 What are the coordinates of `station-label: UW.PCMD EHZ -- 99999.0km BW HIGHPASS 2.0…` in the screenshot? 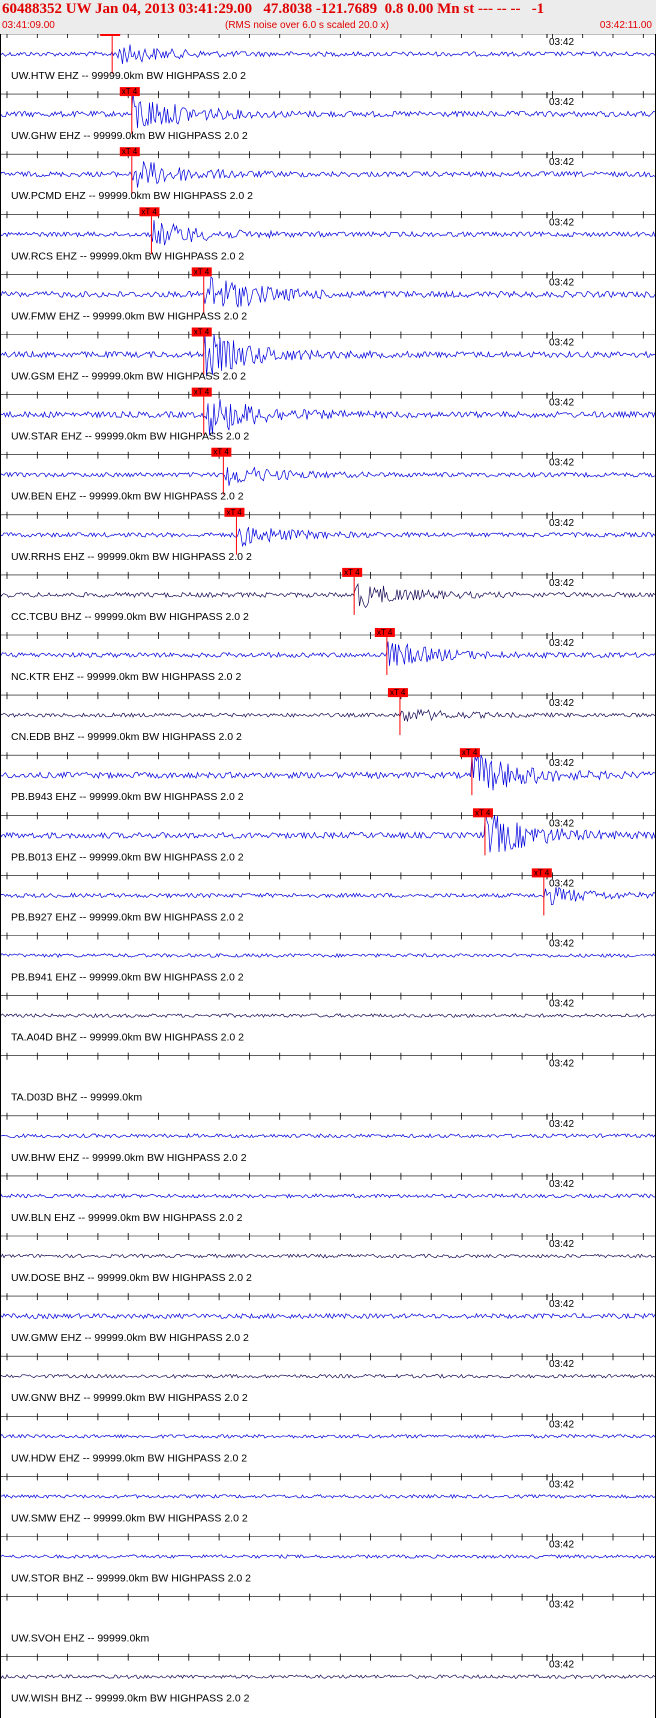 It's located at (132, 196).